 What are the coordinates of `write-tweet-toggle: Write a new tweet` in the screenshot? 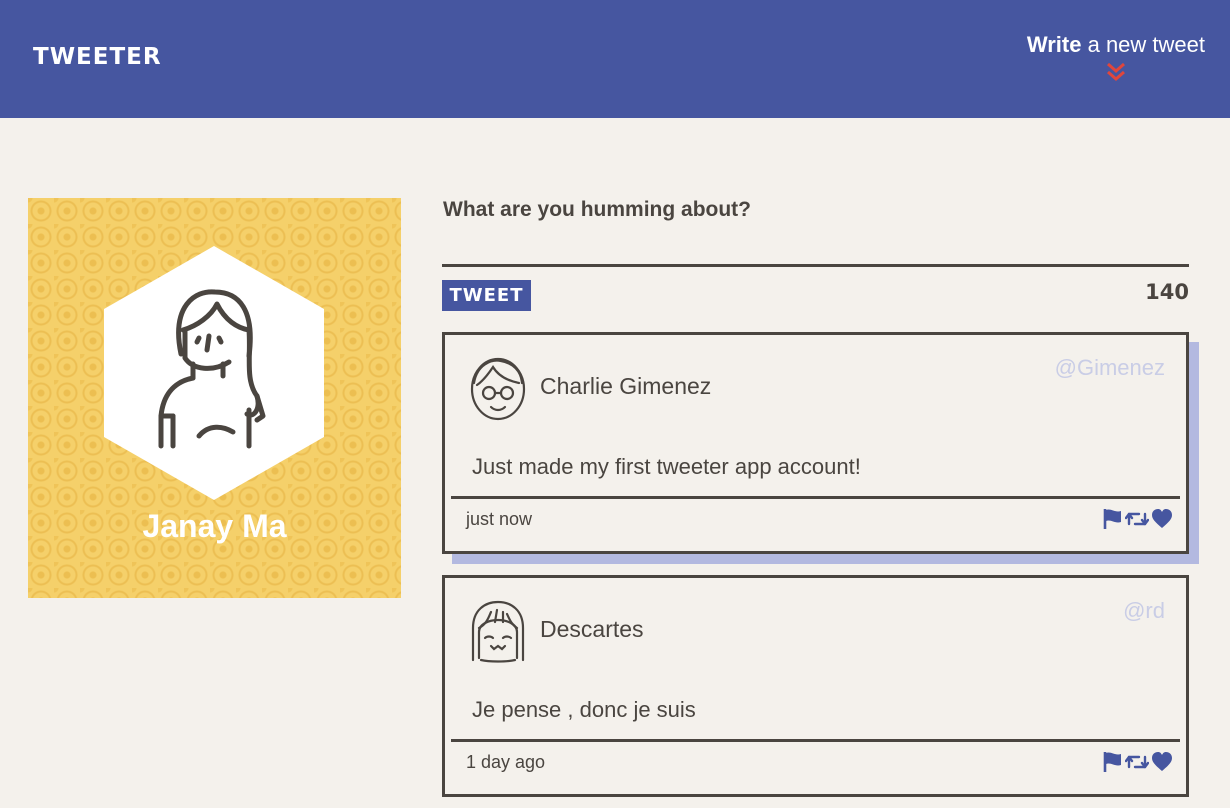 It's located at (1095, 45).